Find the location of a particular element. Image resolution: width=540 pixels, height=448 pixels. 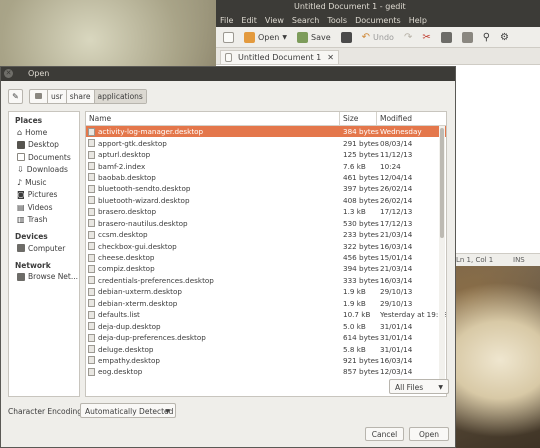

file-row: defaults.list 10.7 kB Yesterday at 19:18 is located at coordinates (266, 314).